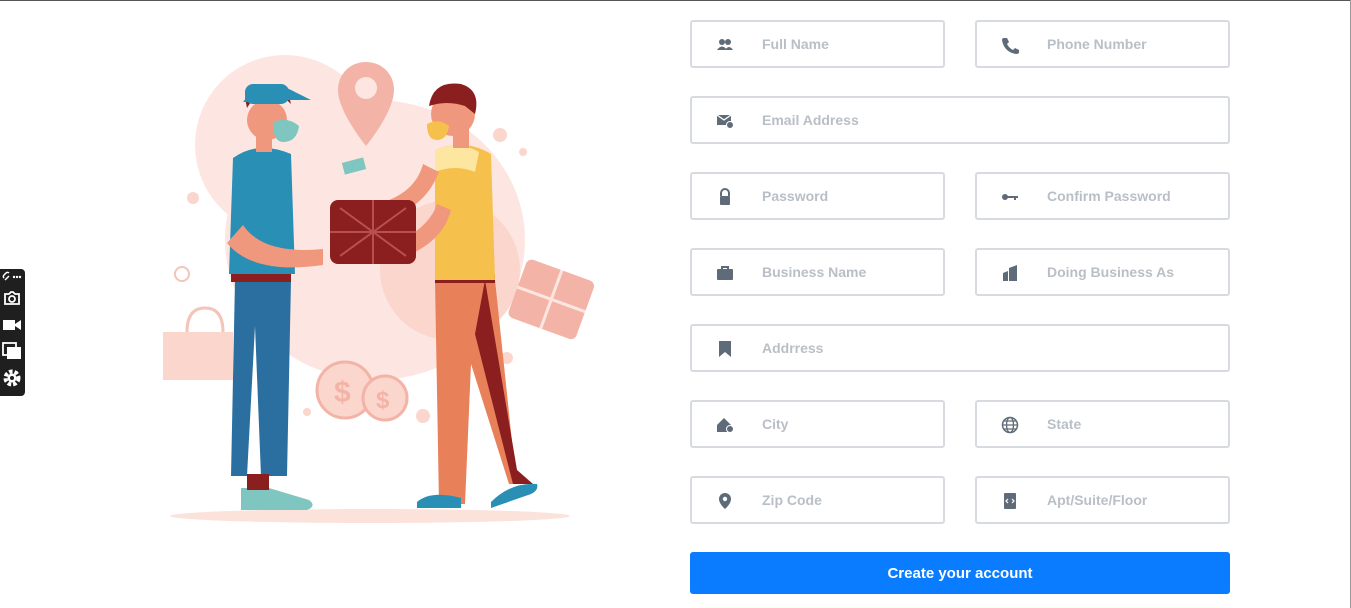 This screenshot has height=608, width=1351. I want to click on apt-input, so click(1132, 500).